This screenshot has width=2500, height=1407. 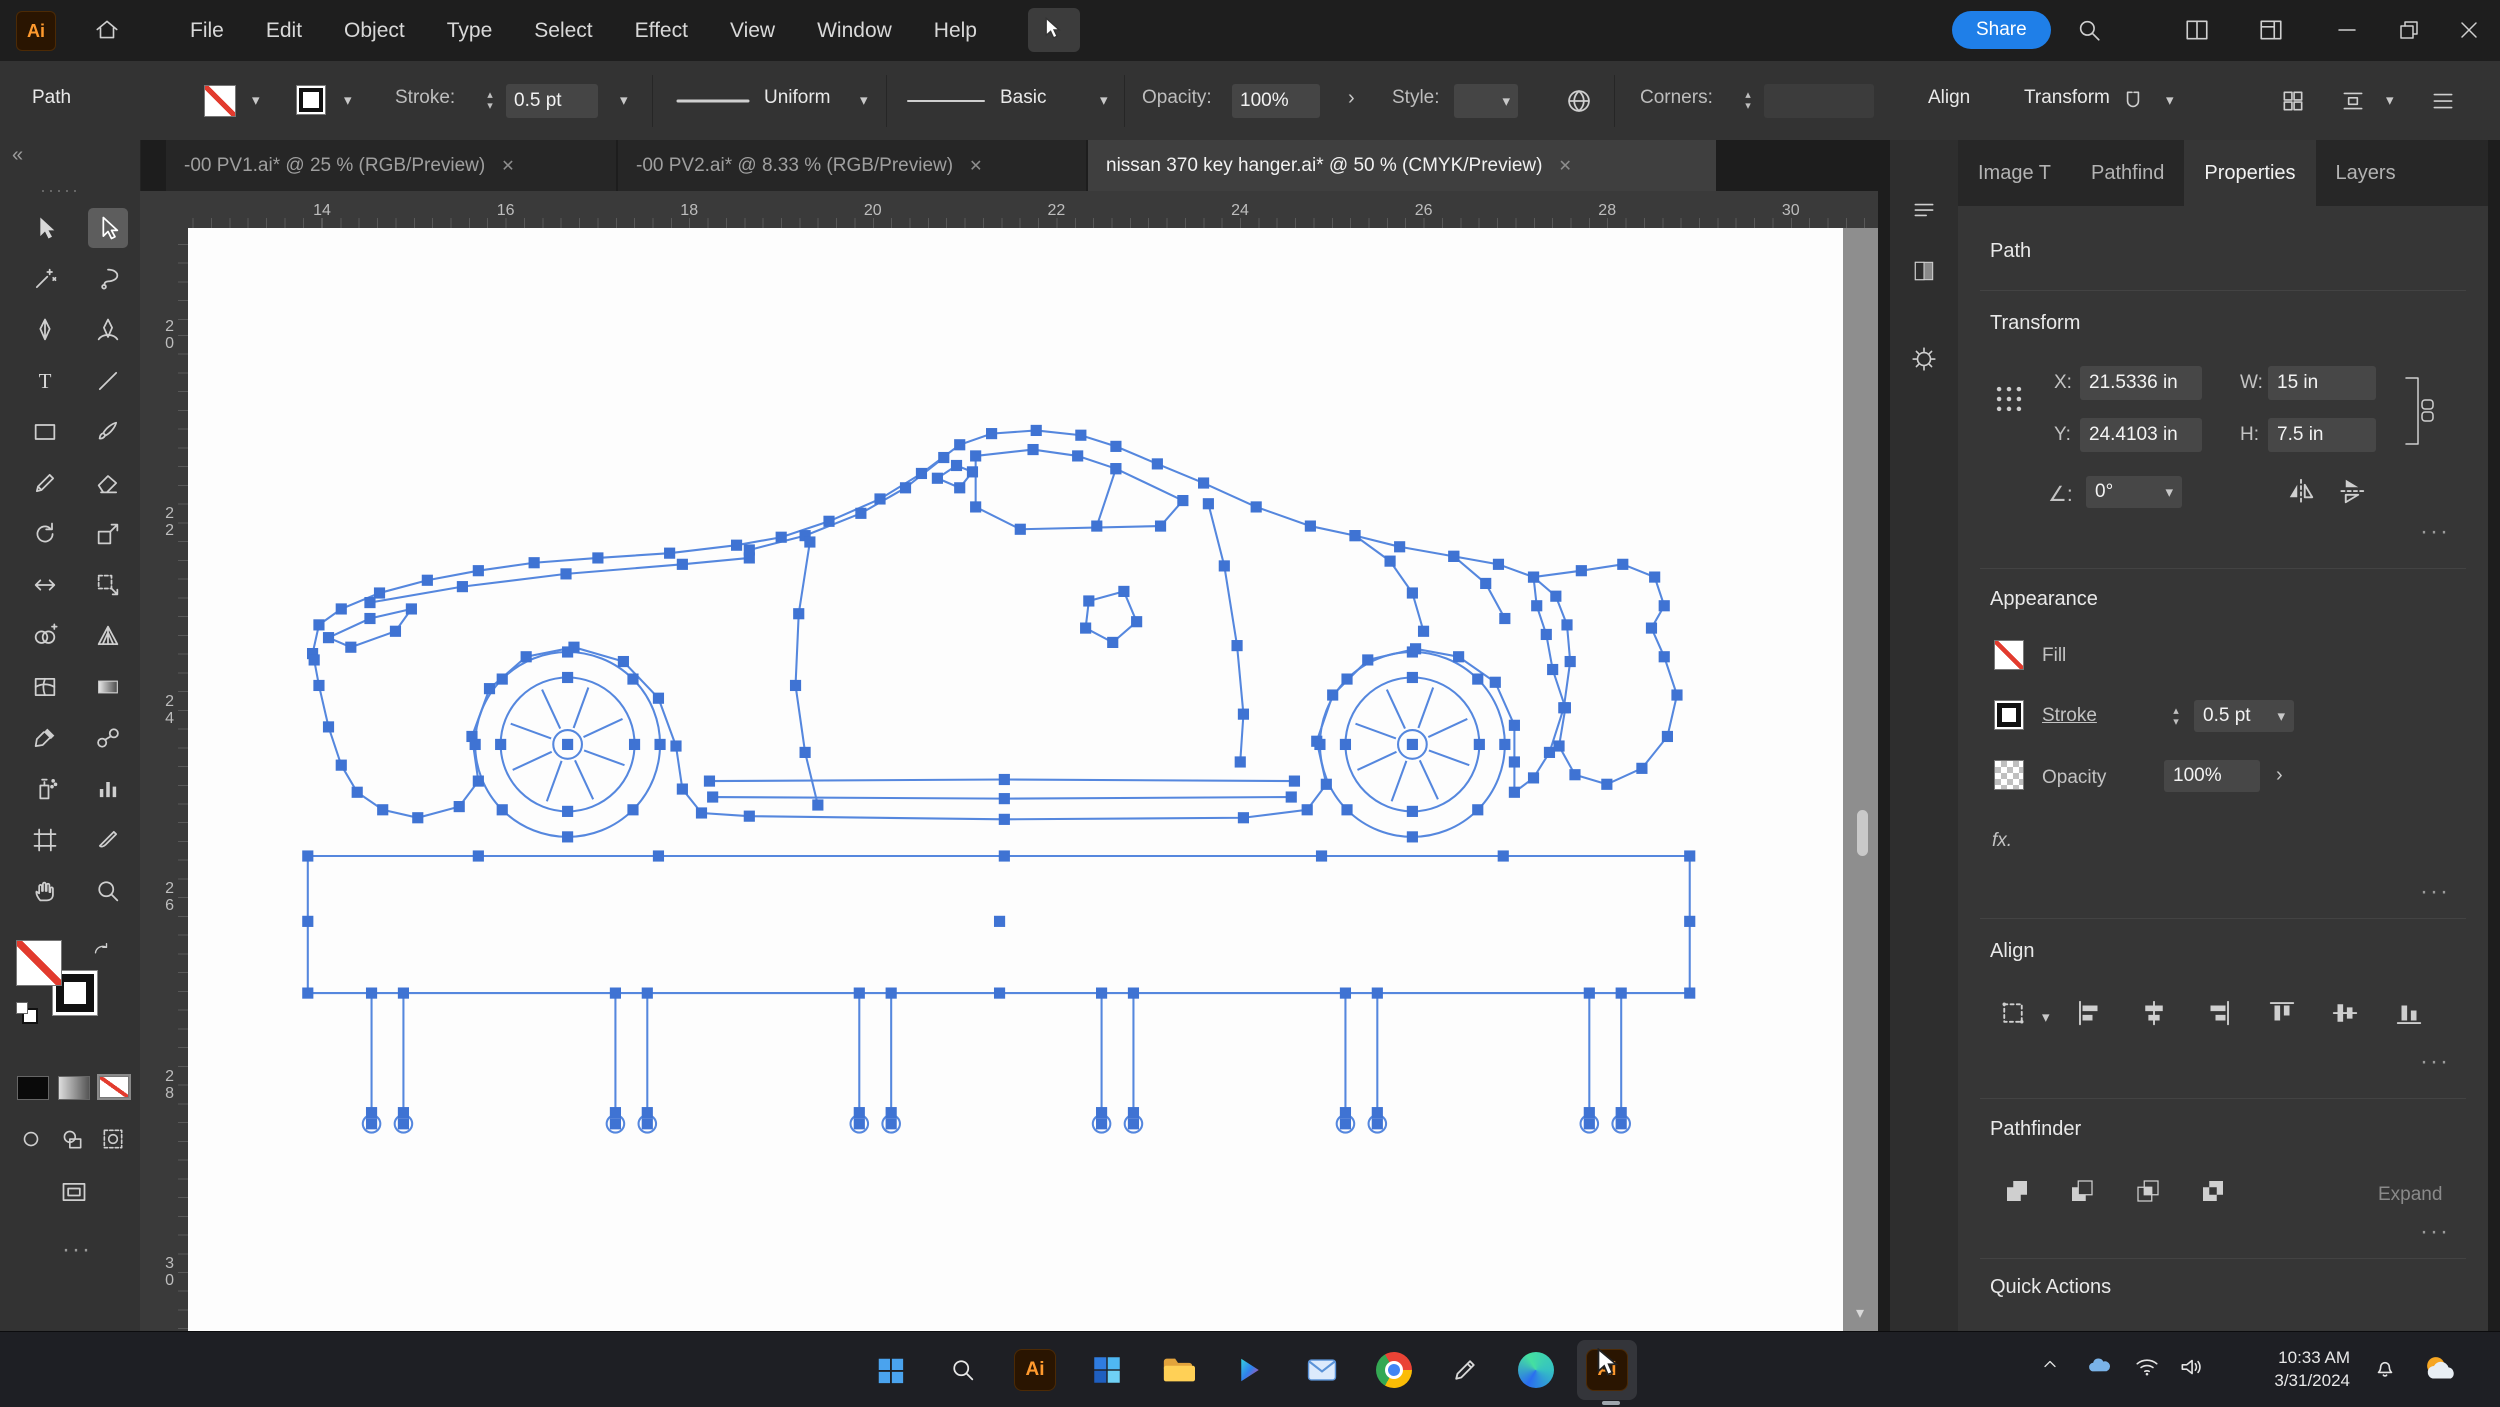 I want to click on pathfinder-exclude-icon, so click(x=2213, y=1193).